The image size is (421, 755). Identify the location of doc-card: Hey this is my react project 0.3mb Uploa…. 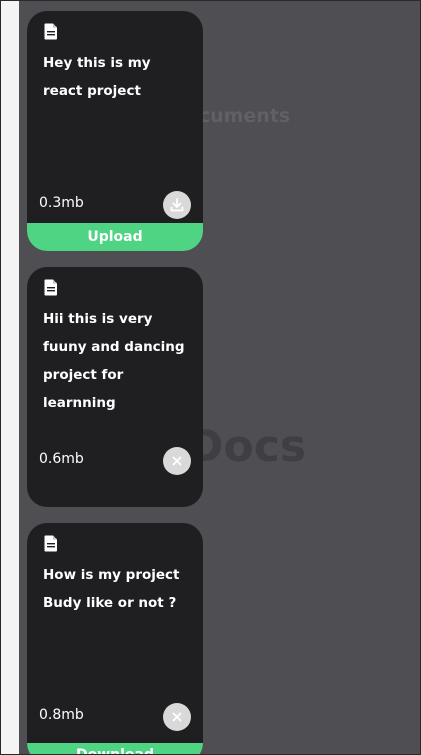
(115, 131).